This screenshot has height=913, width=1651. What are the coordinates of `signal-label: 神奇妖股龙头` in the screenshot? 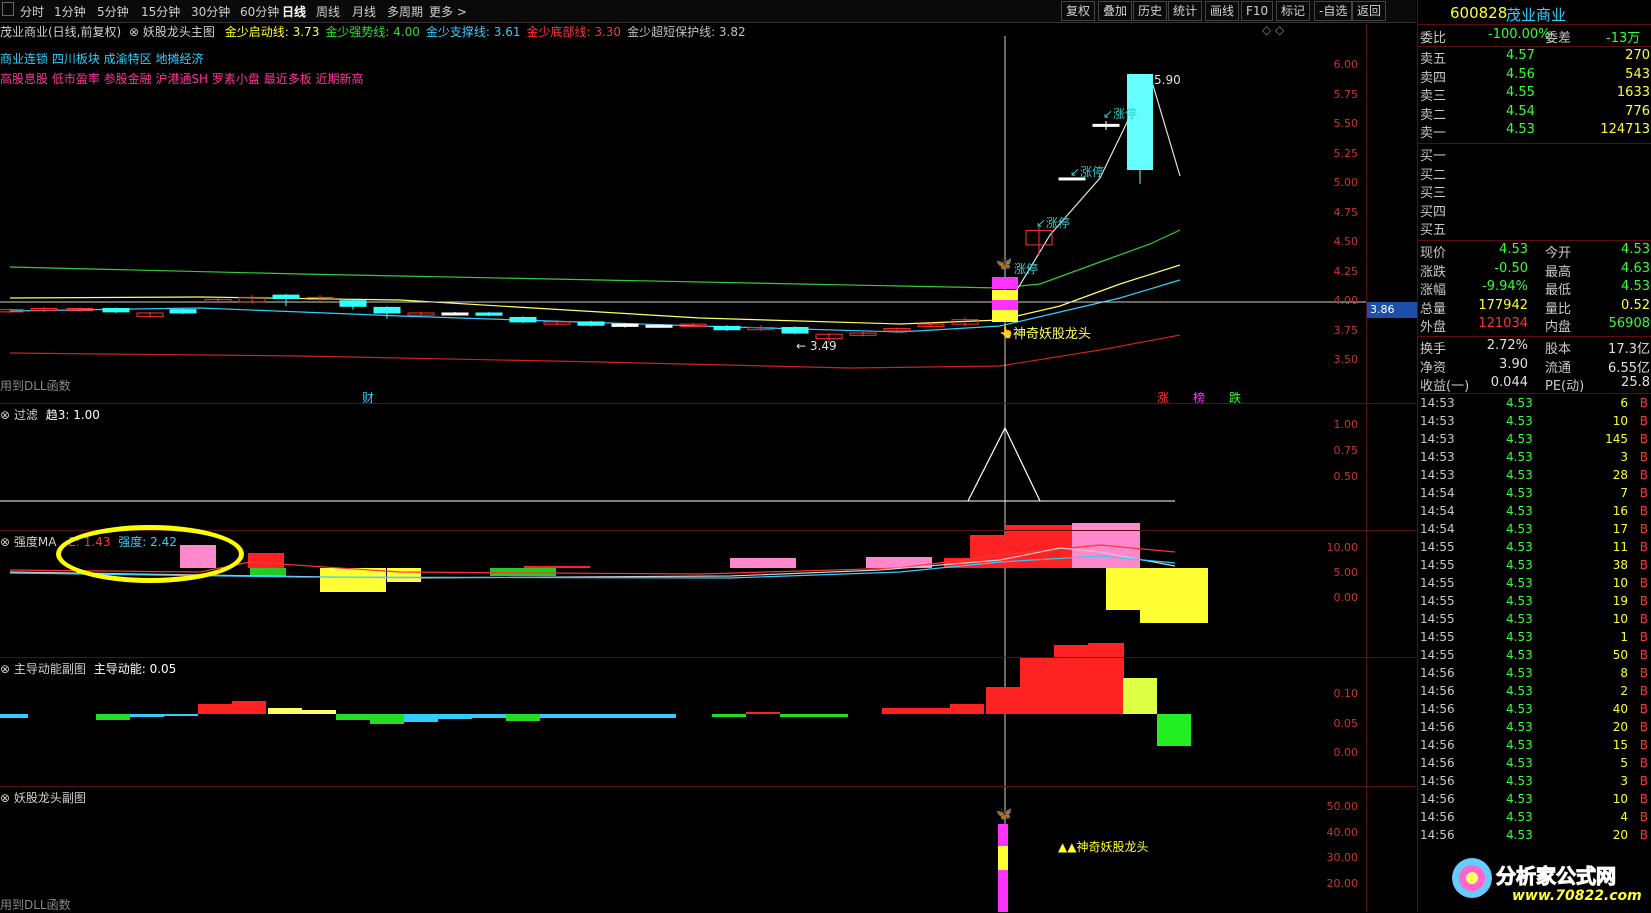 It's located at (1052, 334).